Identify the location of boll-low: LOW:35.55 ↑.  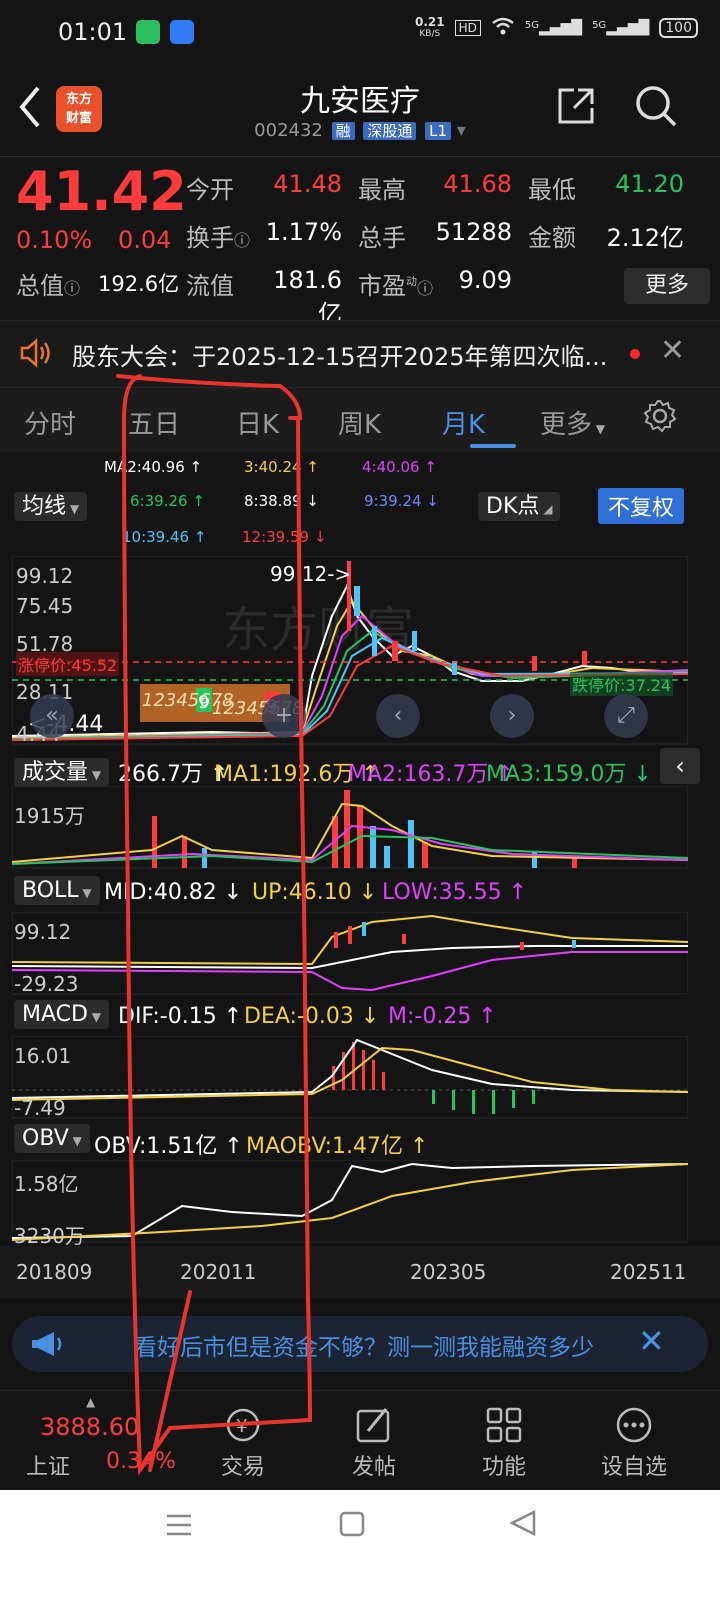
(455, 892).